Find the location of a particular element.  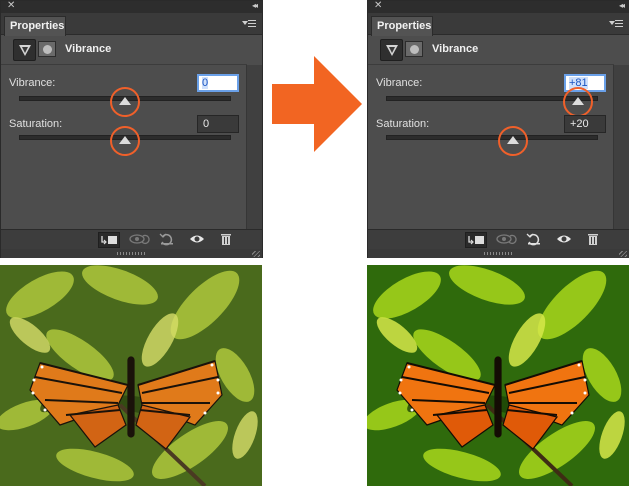

saturation-input: +20 is located at coordinates (585, 124).